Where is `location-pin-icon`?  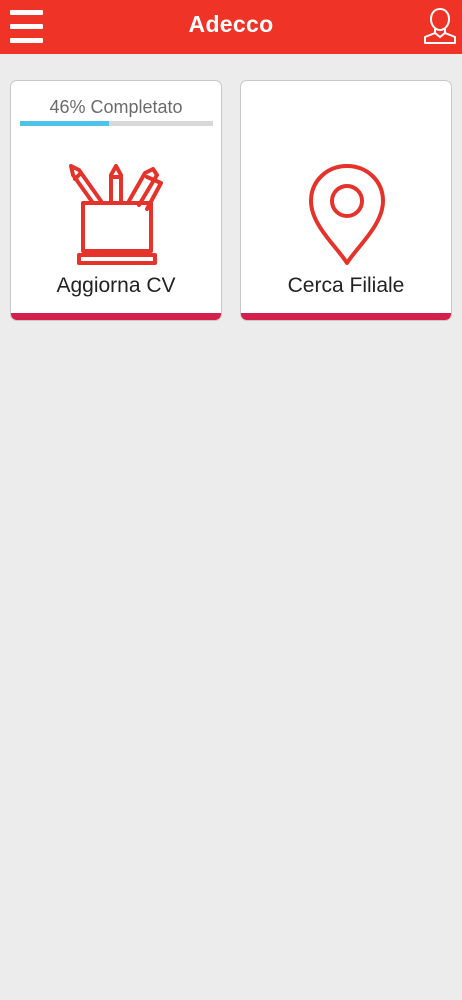 location-pin-icon is located at coordinates (347, 215).